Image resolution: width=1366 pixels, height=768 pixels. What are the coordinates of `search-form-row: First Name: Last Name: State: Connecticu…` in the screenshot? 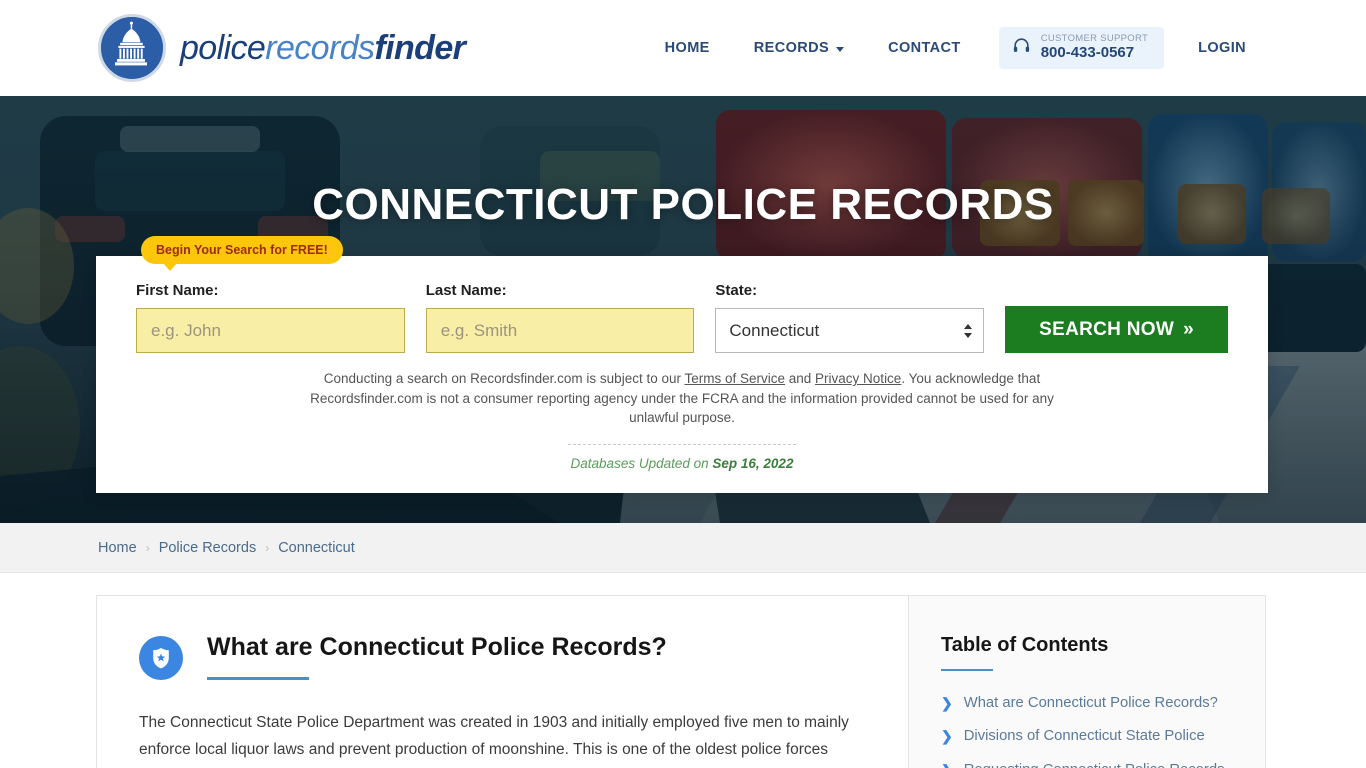 It's located at (682, 317).